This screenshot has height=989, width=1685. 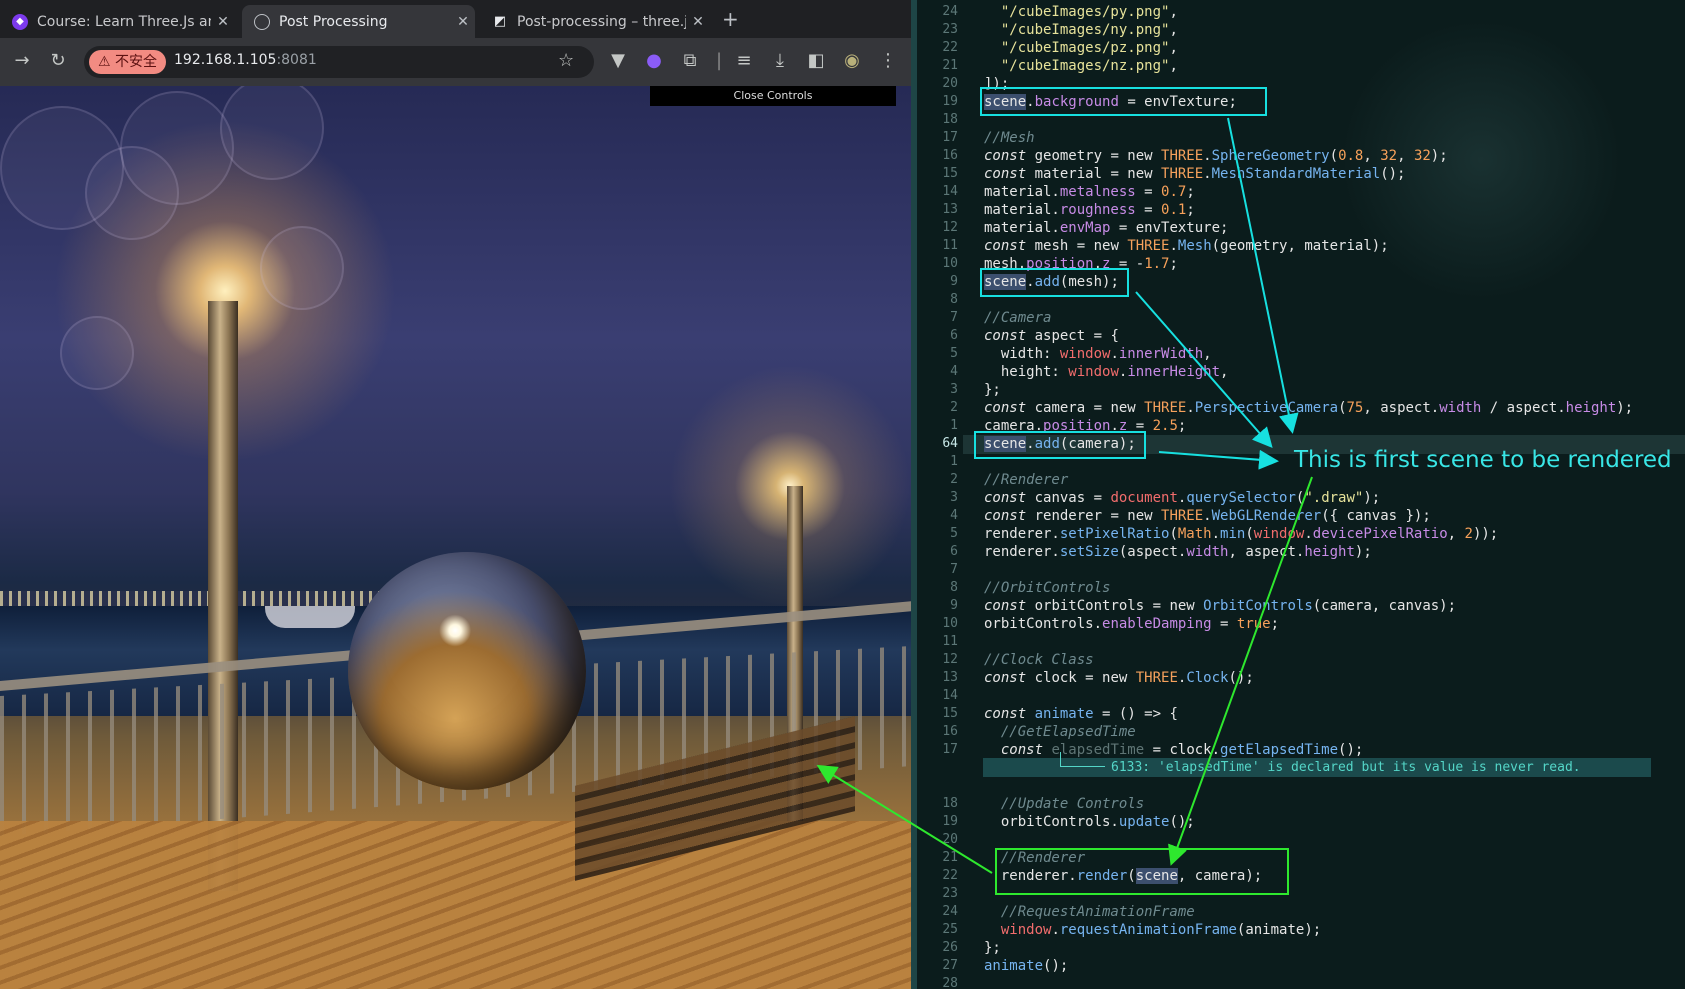 I want to click on code-line: height: window.innerHeight,, so click(x=1106, y=372).